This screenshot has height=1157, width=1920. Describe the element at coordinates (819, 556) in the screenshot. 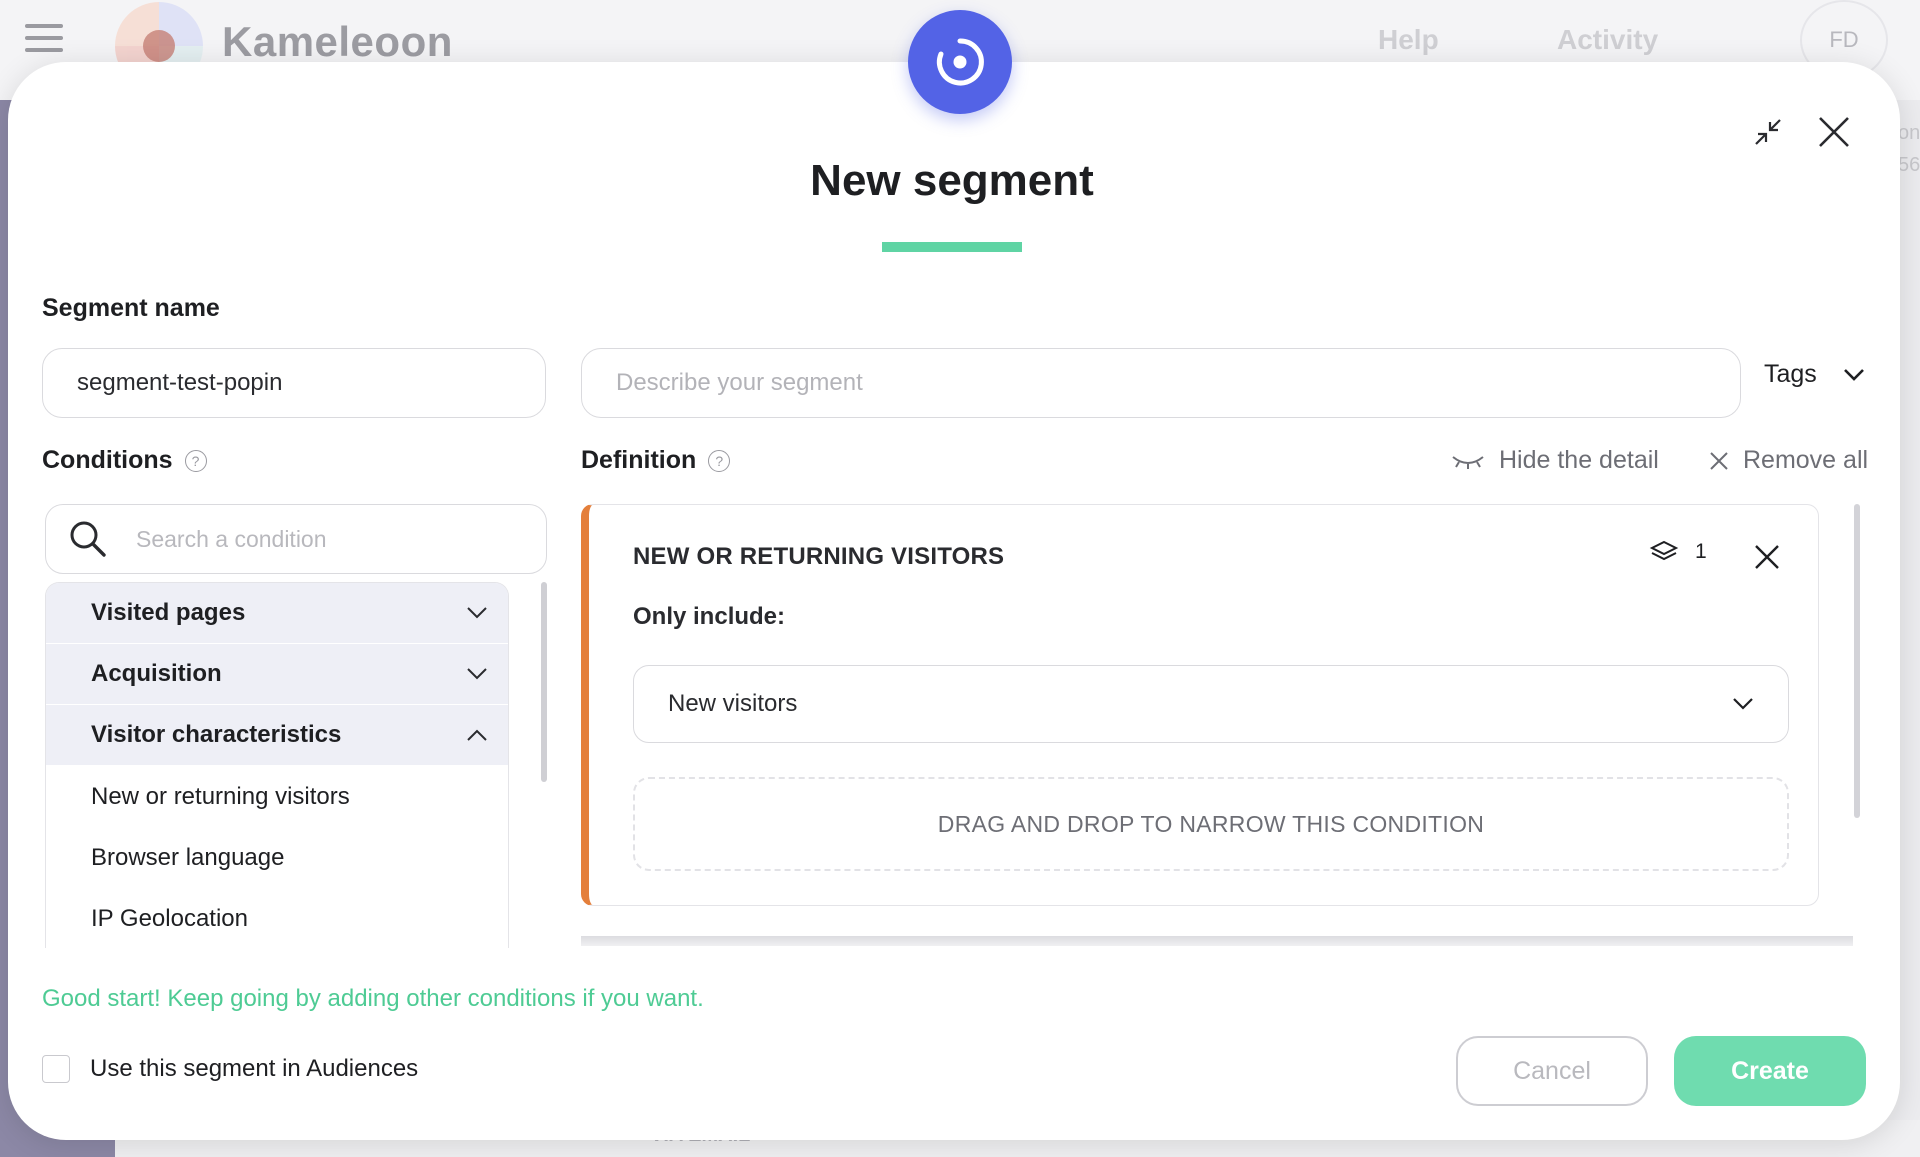

I see `condition-card-title: NEW OR RETURNING VISITORS` at that location.